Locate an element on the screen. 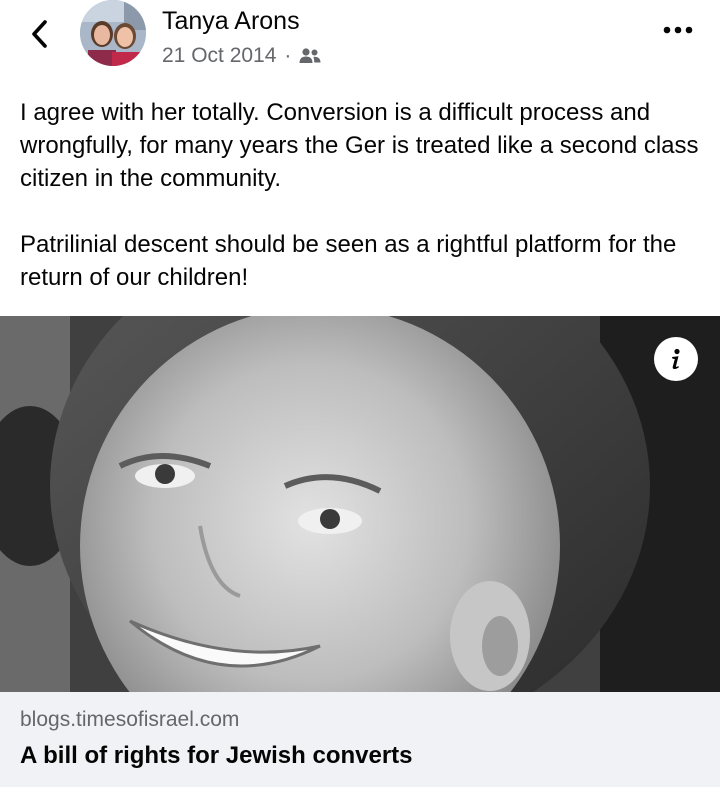 The width and height of the screenshot is (720, 787). more-options-icon is located at coordinates (678, 30).